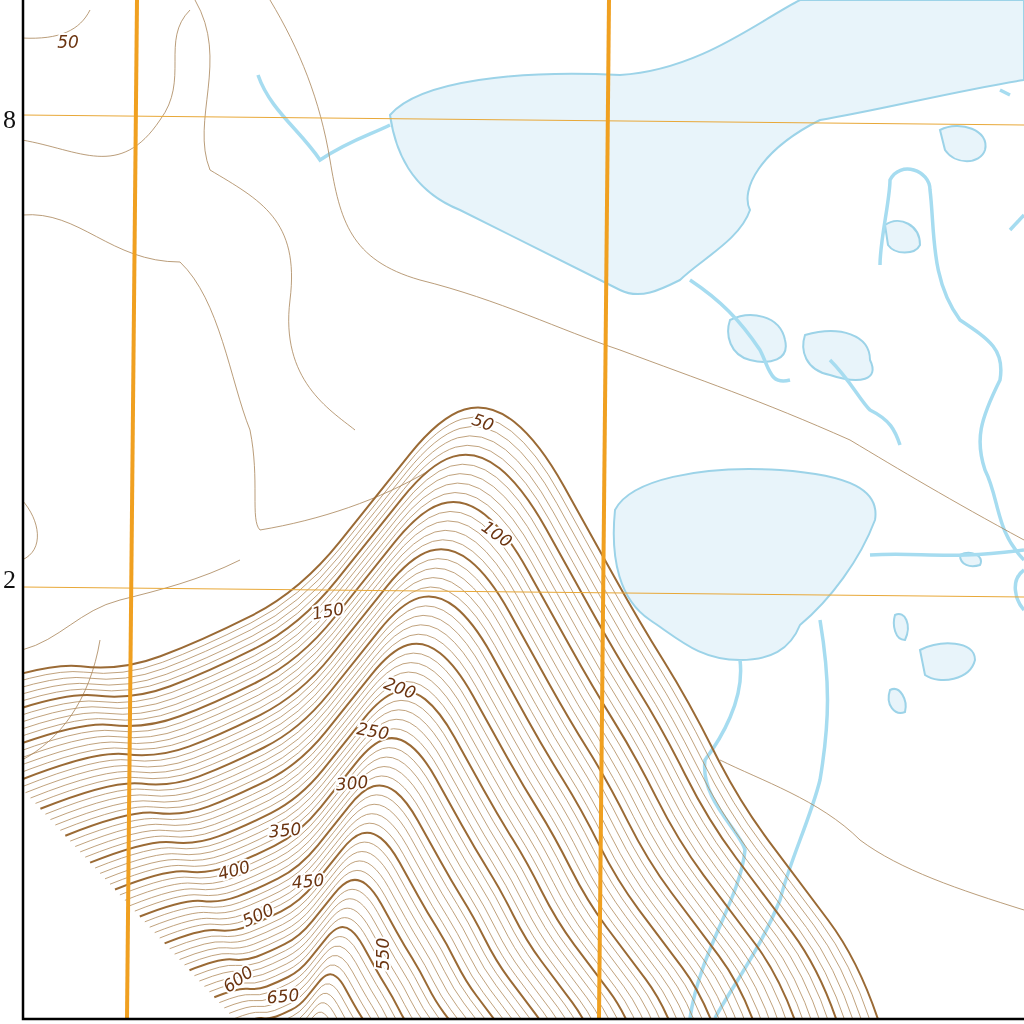 The height and width of the screenshot is (1024, 1024). I want to click on contour-label: 250, so click(373, 731).